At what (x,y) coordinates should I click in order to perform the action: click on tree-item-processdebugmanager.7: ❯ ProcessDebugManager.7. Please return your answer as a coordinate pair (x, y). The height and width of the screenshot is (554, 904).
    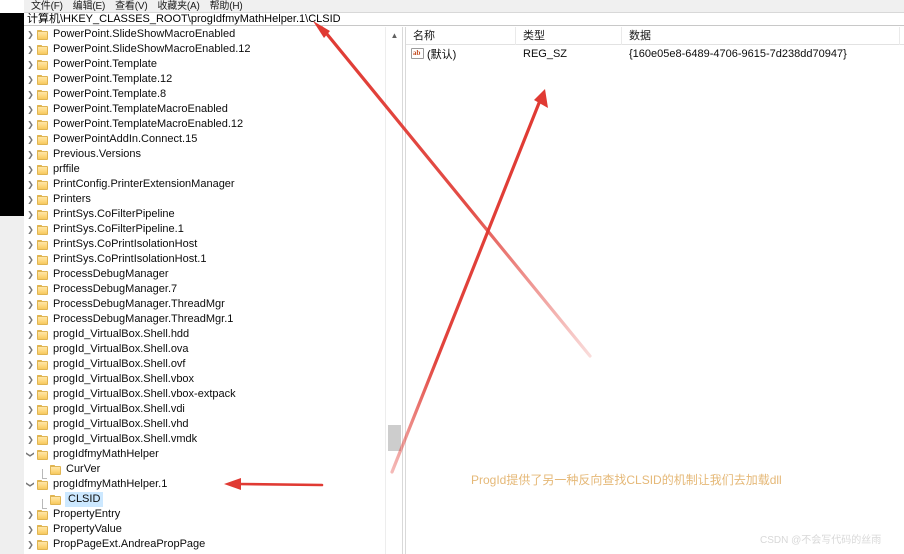
    Looking at the image, I should click on (204, 289).